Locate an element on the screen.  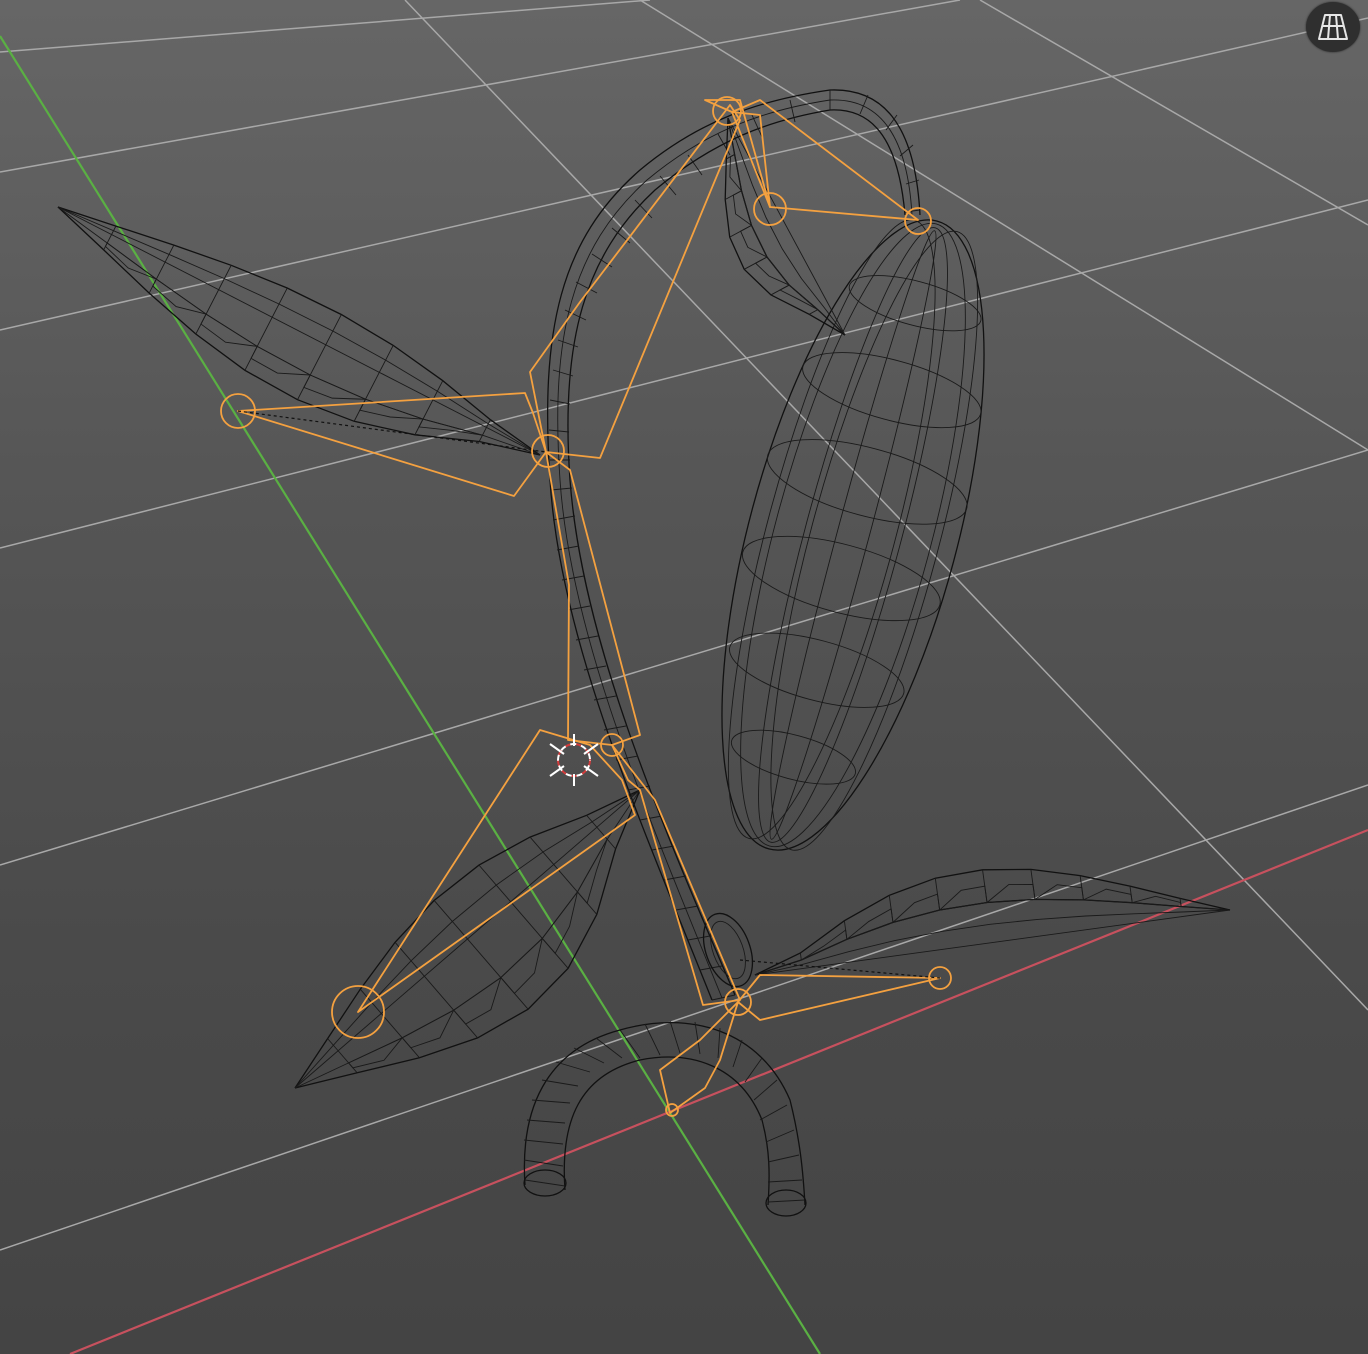
bone-stem-middle is located at coordinates (593, 598).